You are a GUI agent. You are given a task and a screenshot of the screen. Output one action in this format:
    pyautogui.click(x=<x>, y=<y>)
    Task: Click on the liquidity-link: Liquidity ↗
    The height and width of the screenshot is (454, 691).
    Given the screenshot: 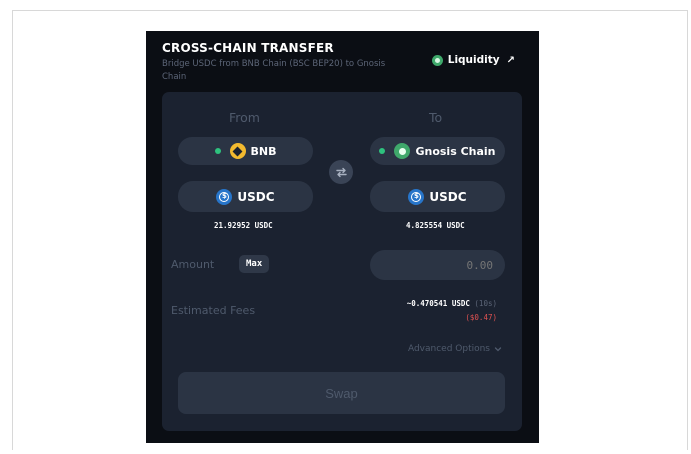 What is the action you would take?
    pyautogui.click(x=473, y=60)
    